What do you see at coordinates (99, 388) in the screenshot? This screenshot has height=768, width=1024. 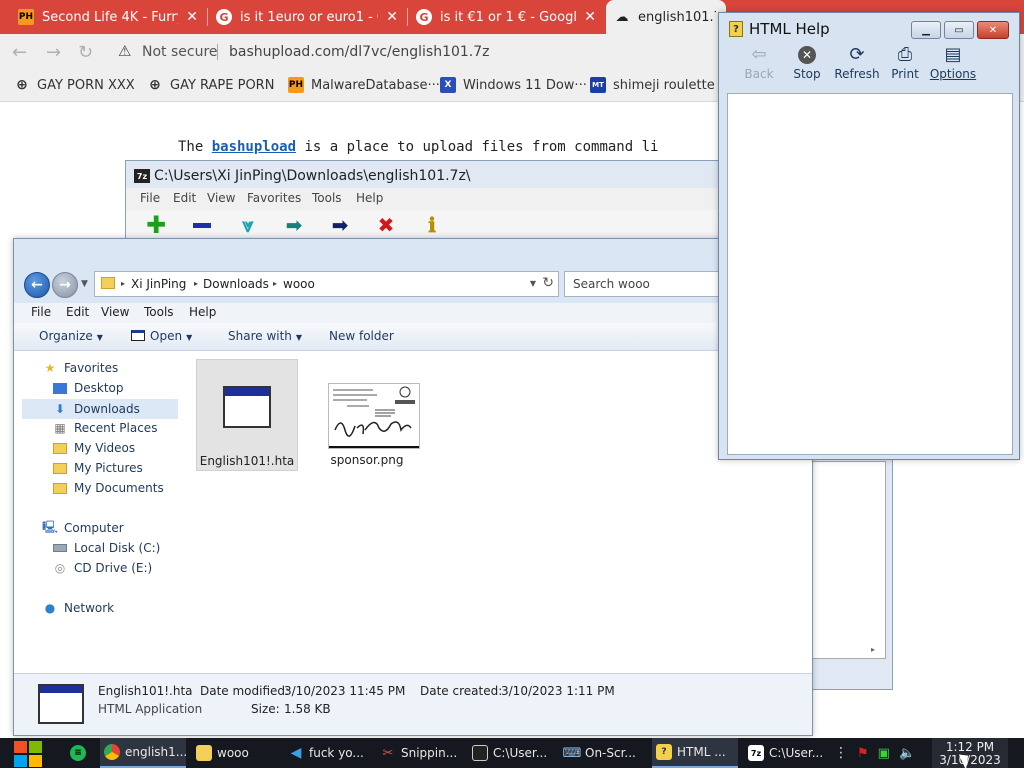 I see `nav-label: Desktop` at bounding box center [99, 388].